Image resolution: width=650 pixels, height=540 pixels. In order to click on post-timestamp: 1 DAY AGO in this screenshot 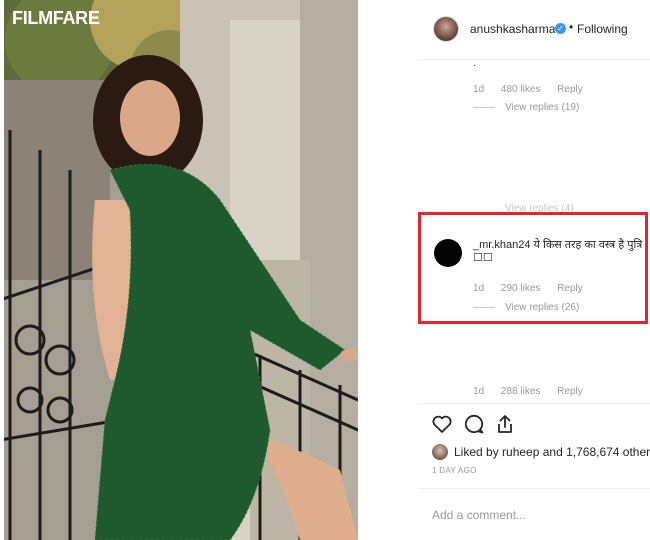, I will do `click(454, 470)`.